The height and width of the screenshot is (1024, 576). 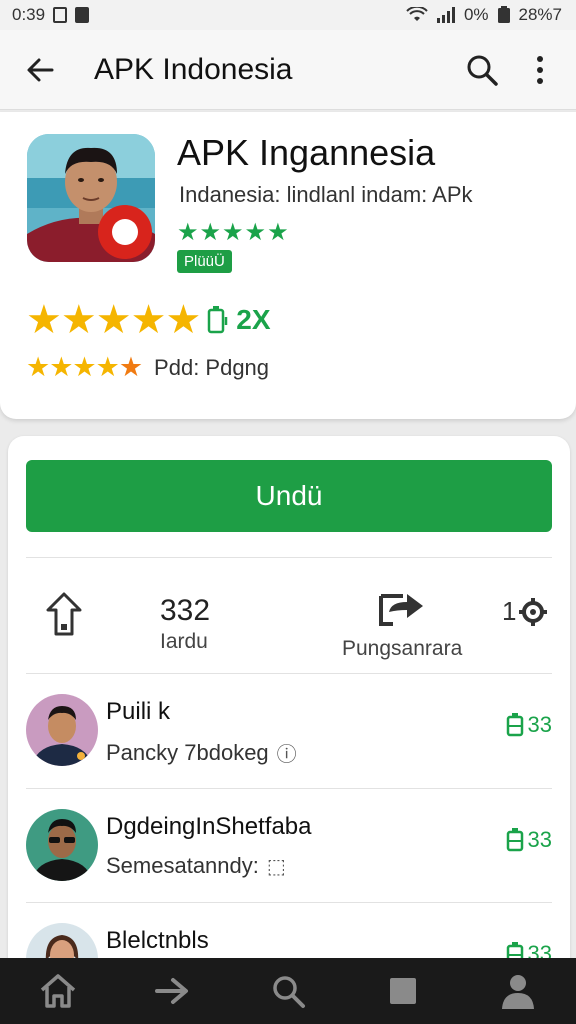 I want to click on arrow-right-icon, so click(x=171, y=991).